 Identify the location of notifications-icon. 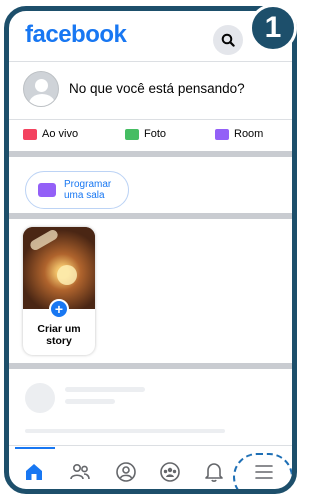
(214, 472).